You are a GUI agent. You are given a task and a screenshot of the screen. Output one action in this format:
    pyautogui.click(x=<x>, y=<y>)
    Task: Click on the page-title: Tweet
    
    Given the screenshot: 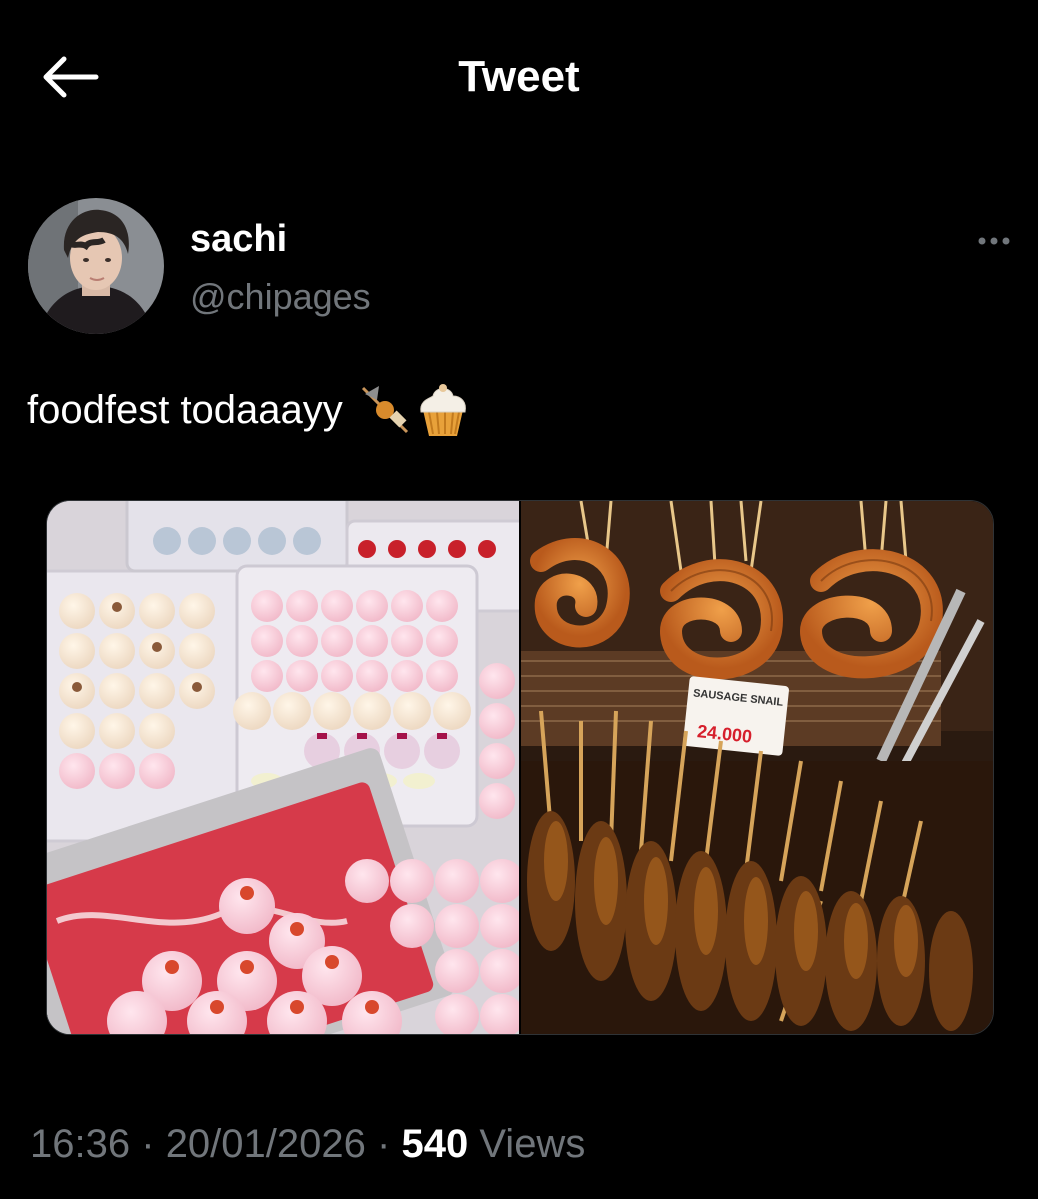 What is the action you would take?
    pyautogui.click(x=519, y=76)
    